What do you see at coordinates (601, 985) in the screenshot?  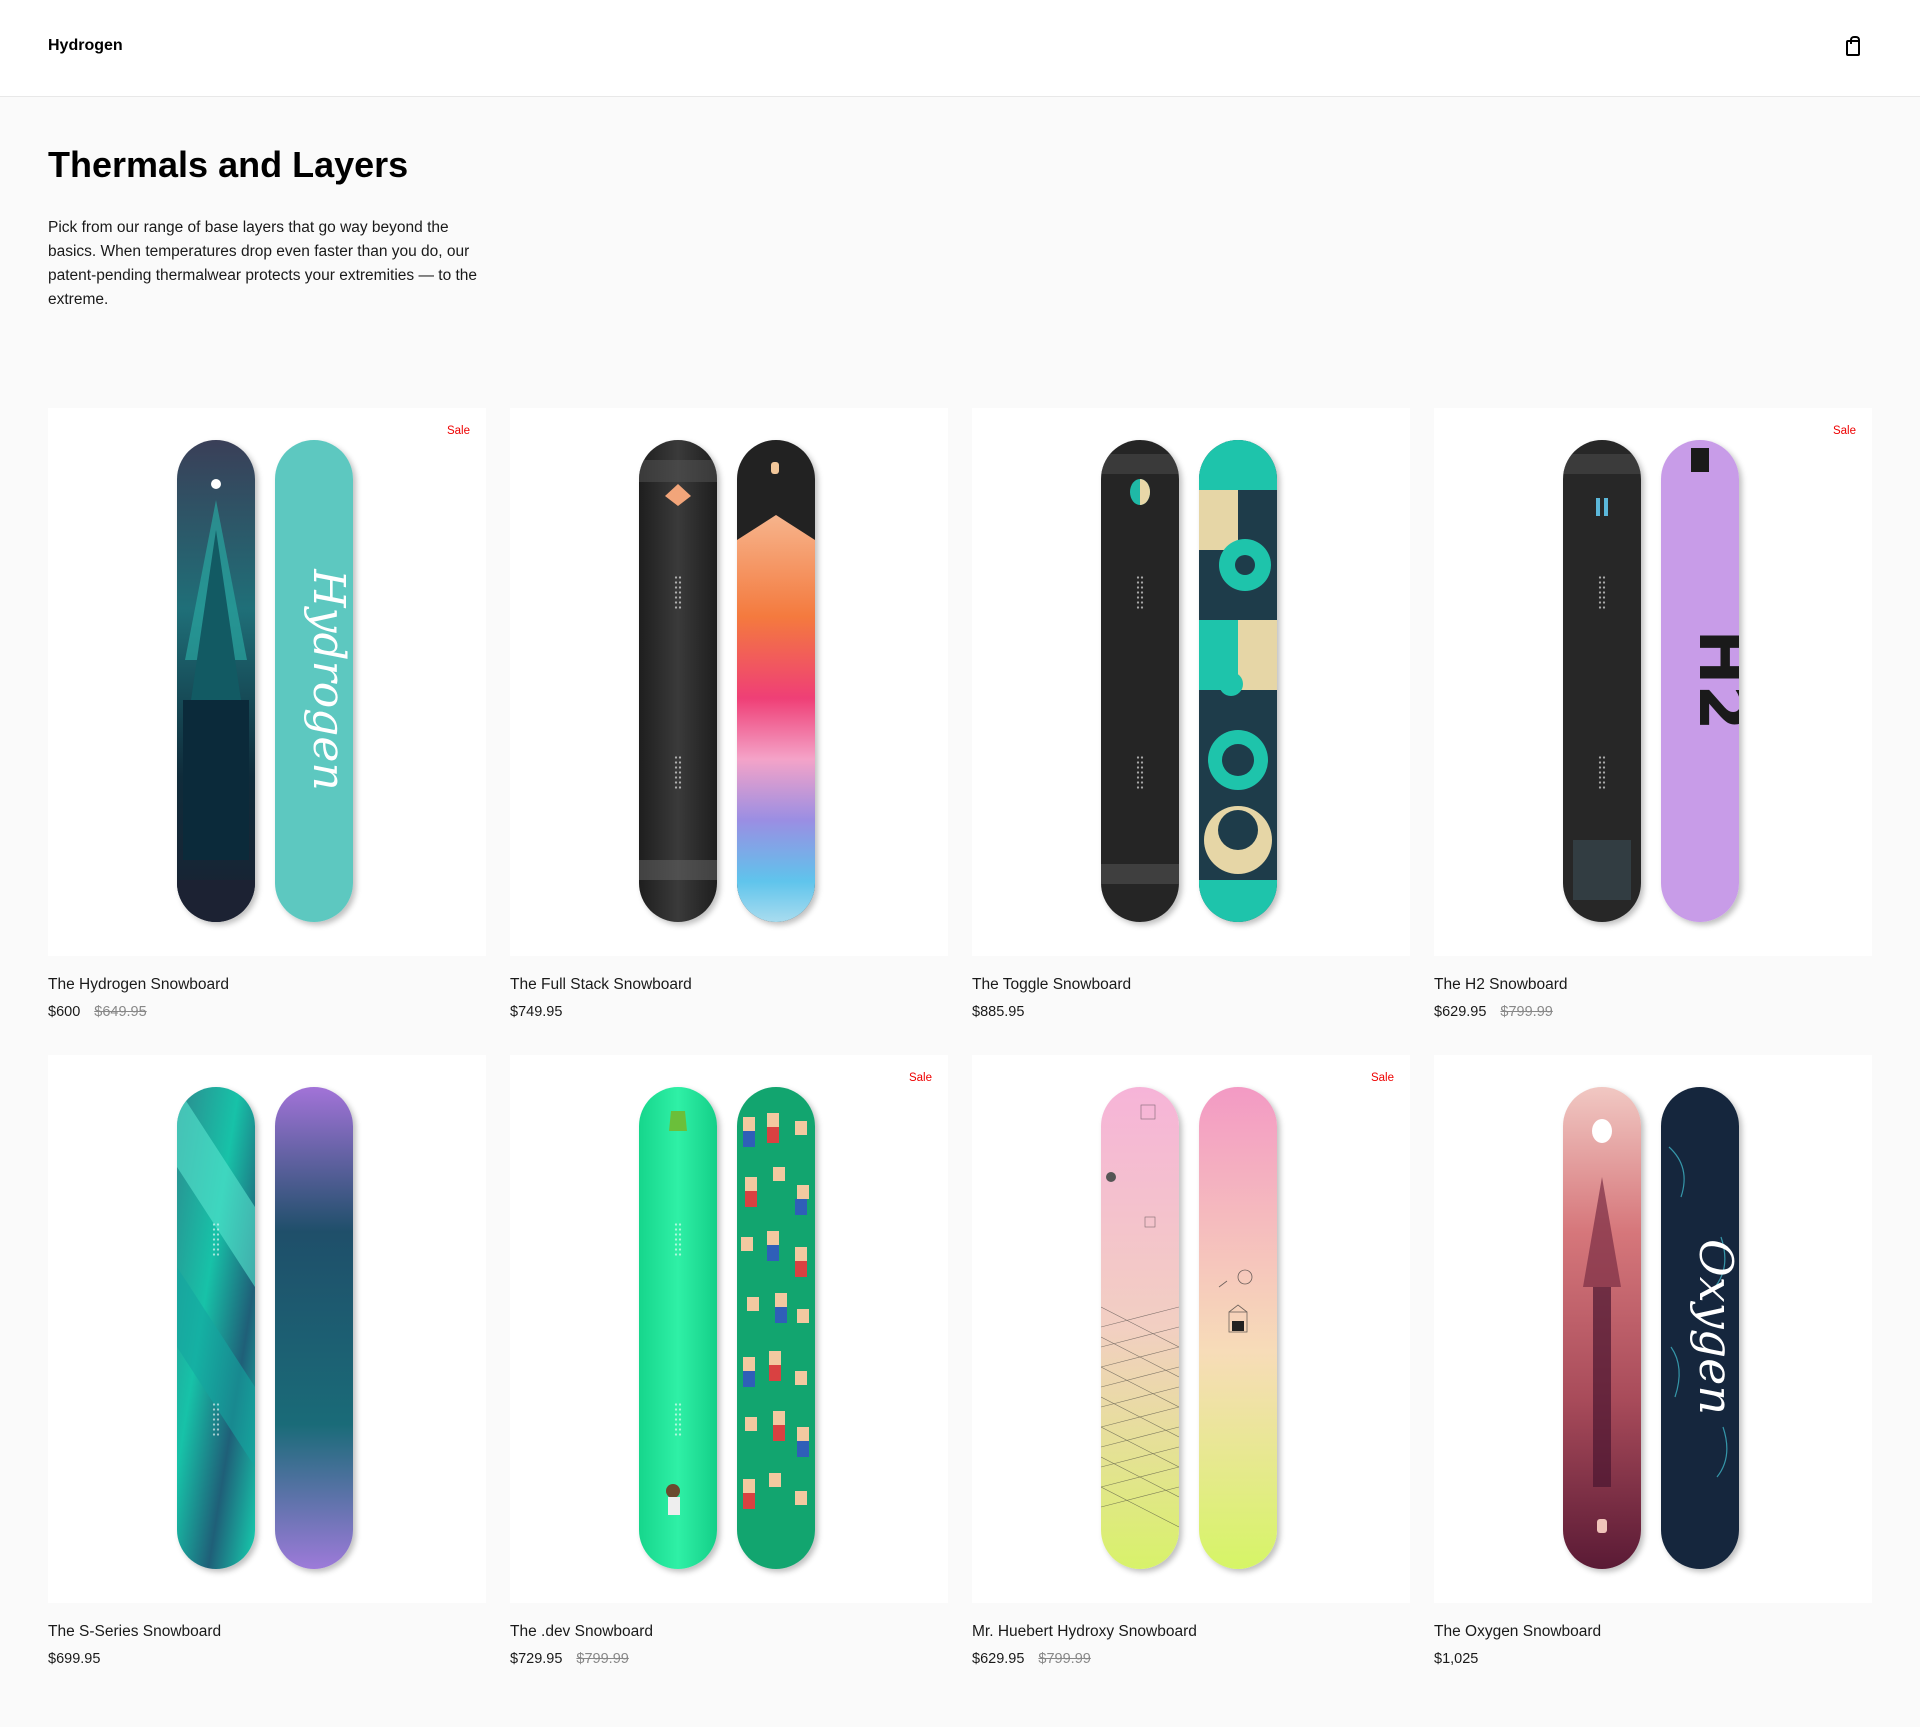 I see `product-title: The Full Stack Snowboard` at bounding box center [601, 985].